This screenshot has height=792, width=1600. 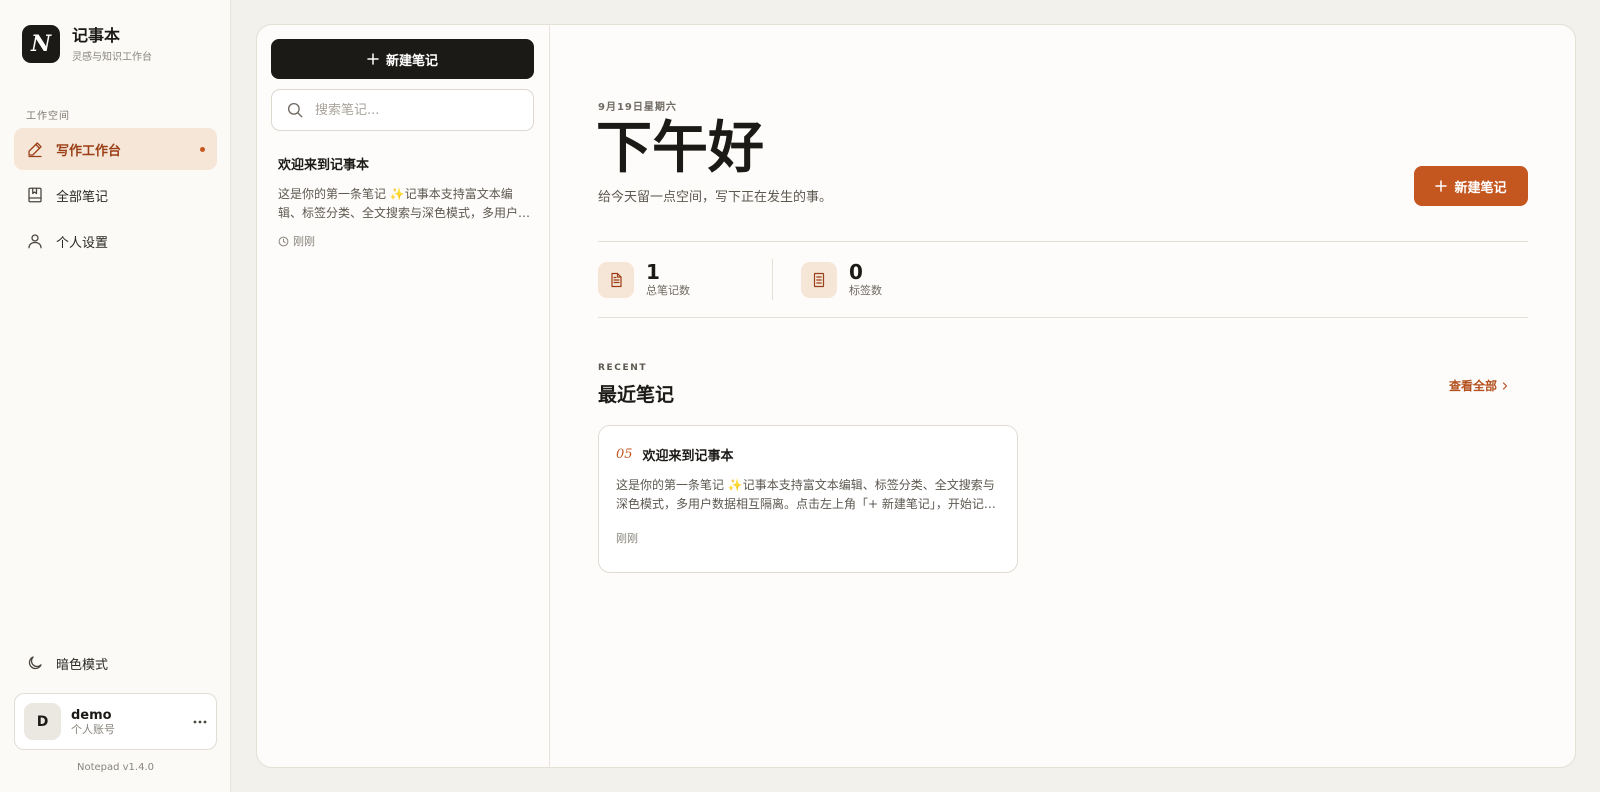 I want to click on current-date: 9月19日星期六, so click(x=637, y=107).